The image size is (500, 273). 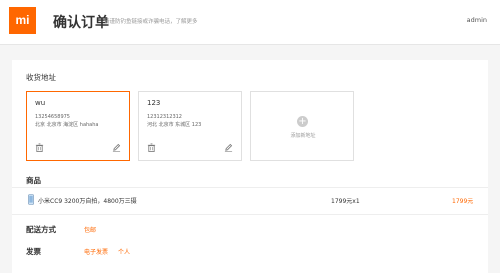 I want to click on page-title: 确认订单, so click(x=81, y=23).